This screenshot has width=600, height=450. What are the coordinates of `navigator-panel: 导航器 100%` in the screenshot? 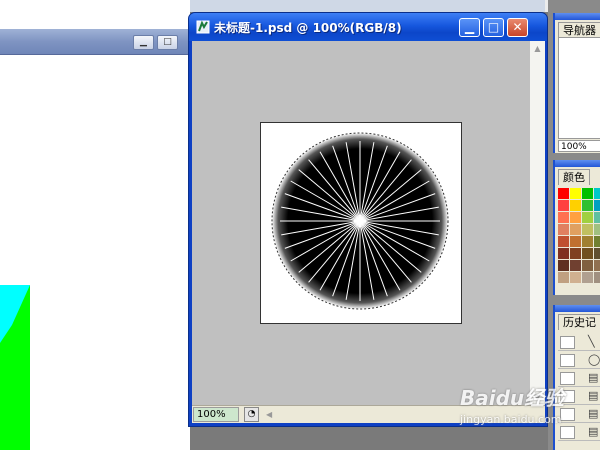 It's located at (576, 83).